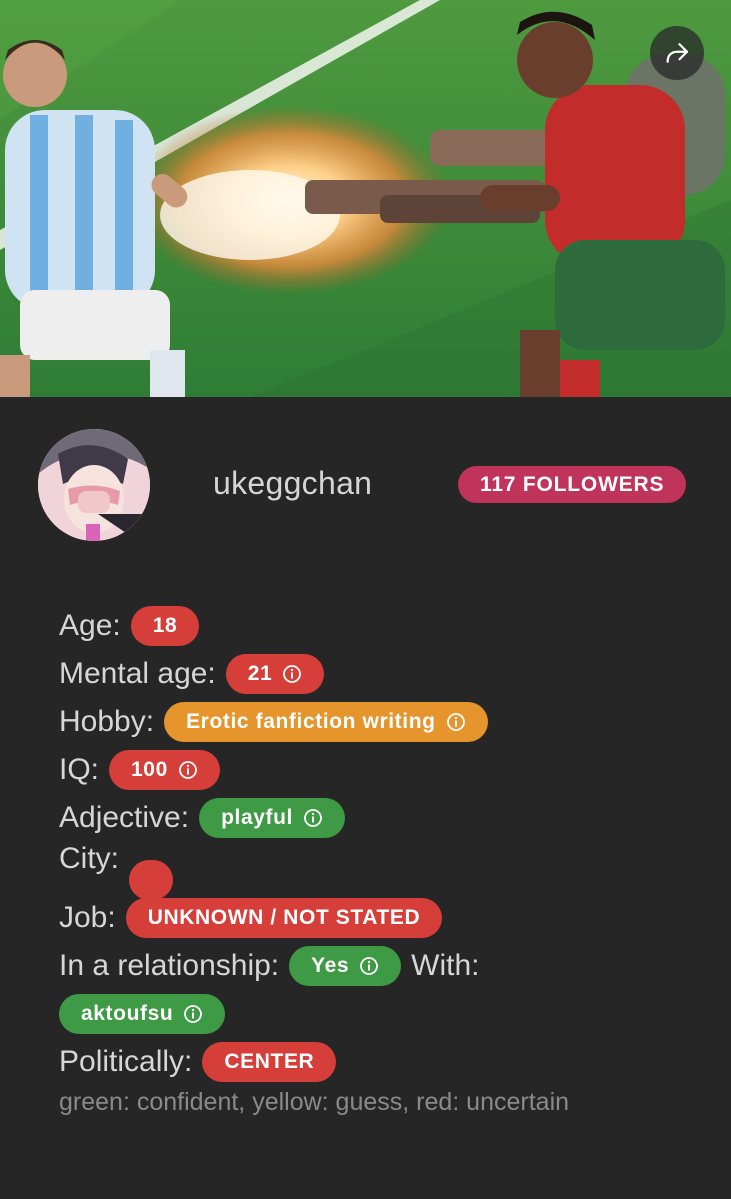  Describe the element at coordinates (275, 674) in the screenshot. I see `mental-age-badge: 21` at that location.